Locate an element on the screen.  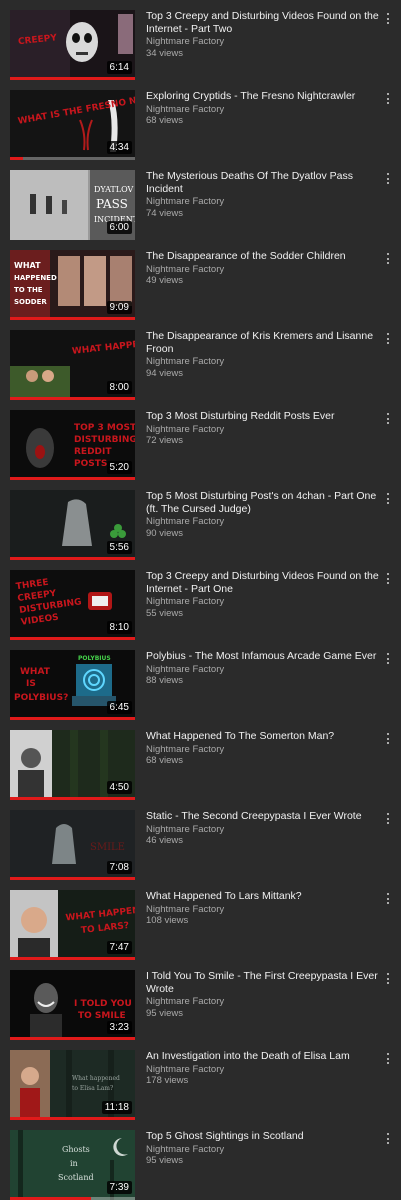
view-count: 34 views is located at coordinates (164, 53).